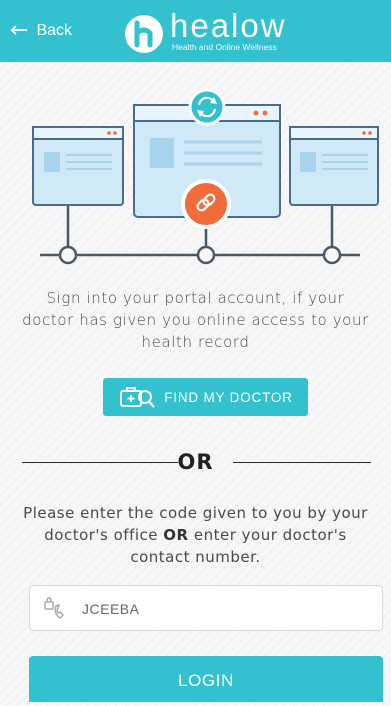  Describe the element at coordinates (206, 679) in the screenshot. I see `login-button: LOGIN` at that location.